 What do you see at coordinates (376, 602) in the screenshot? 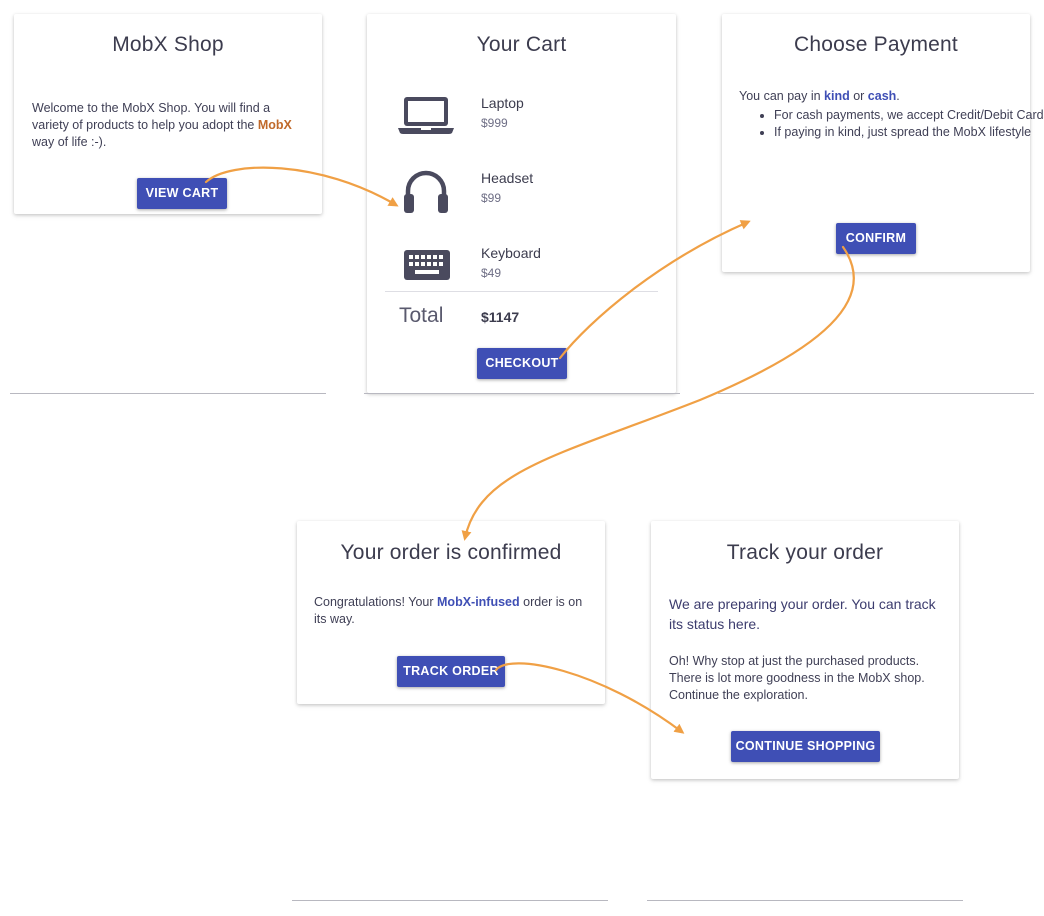
I see `confirmed-text-before: Congratulations! Your` at bounding box center [376, 602].